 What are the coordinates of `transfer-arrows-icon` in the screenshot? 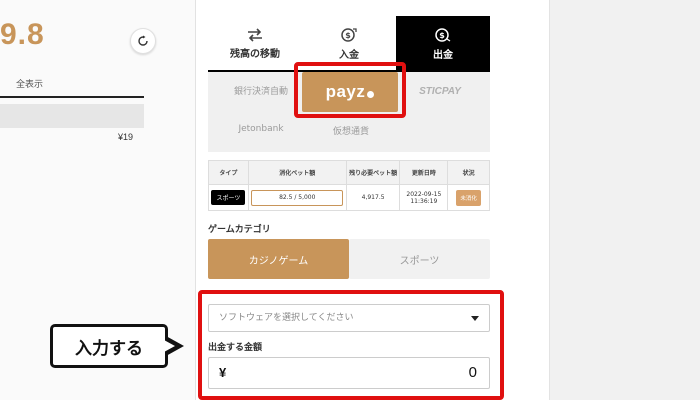 It's located at (255, 35).